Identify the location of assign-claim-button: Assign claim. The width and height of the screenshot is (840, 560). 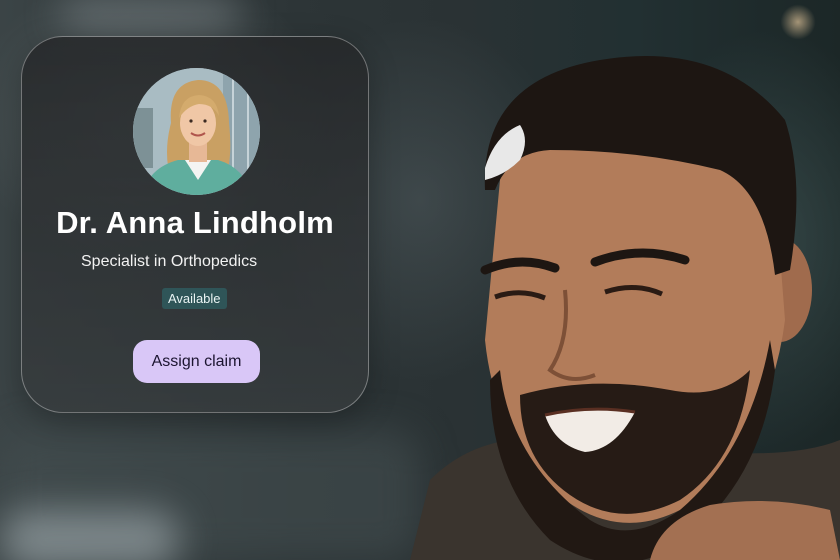
(196, 361).